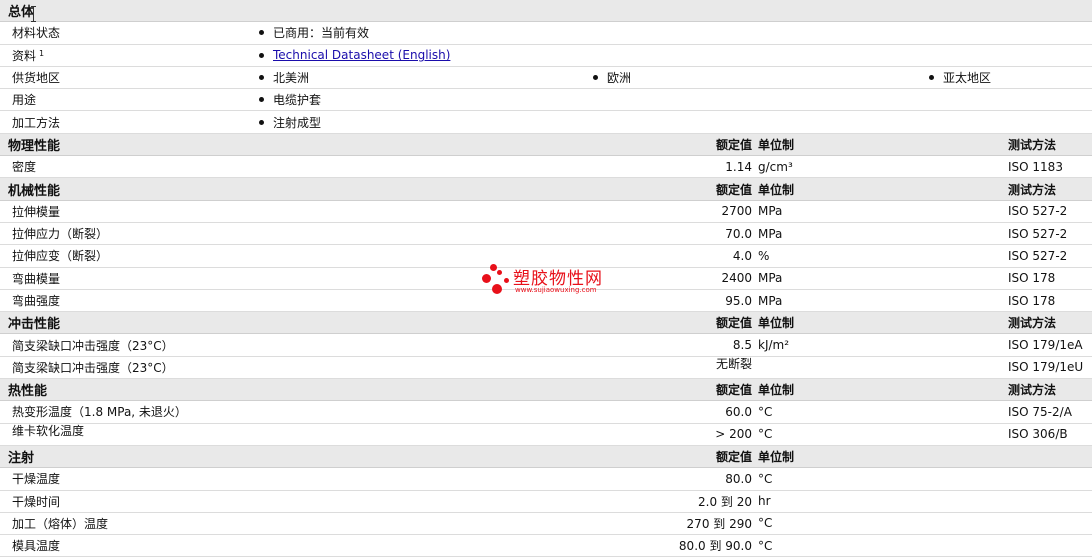  What do you see at coordinates (1045, 345) in the screenshot?
I see `test-method: ISO 179/1eA` at bounding box center [1045, 345].